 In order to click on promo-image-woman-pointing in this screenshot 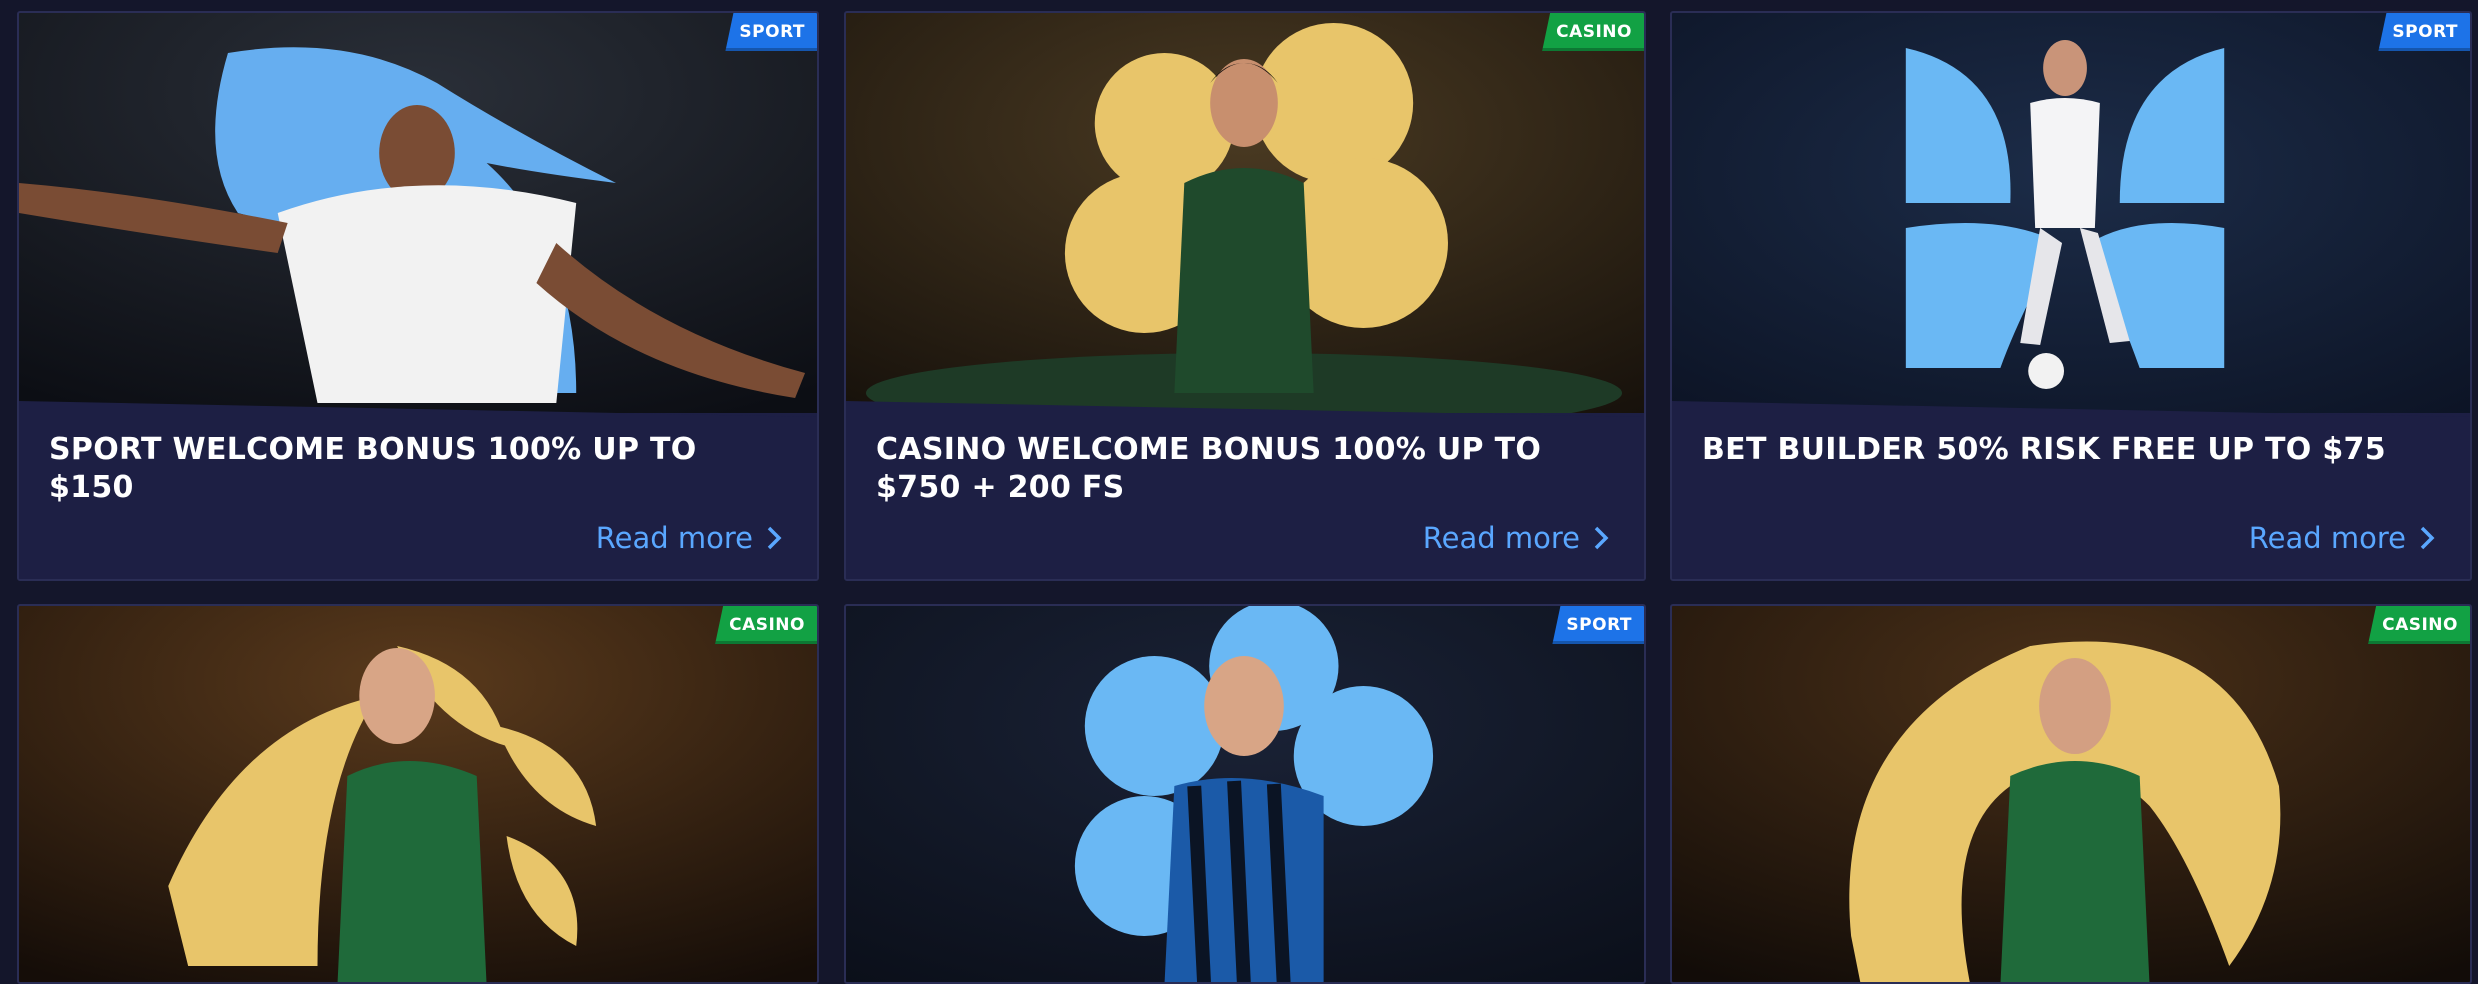, I will do `click(418, 794)`.